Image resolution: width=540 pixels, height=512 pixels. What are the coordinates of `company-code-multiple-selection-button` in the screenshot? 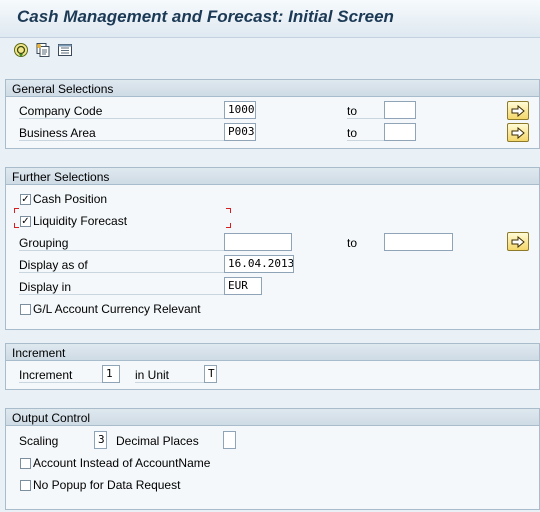 It's located at (518, 110).